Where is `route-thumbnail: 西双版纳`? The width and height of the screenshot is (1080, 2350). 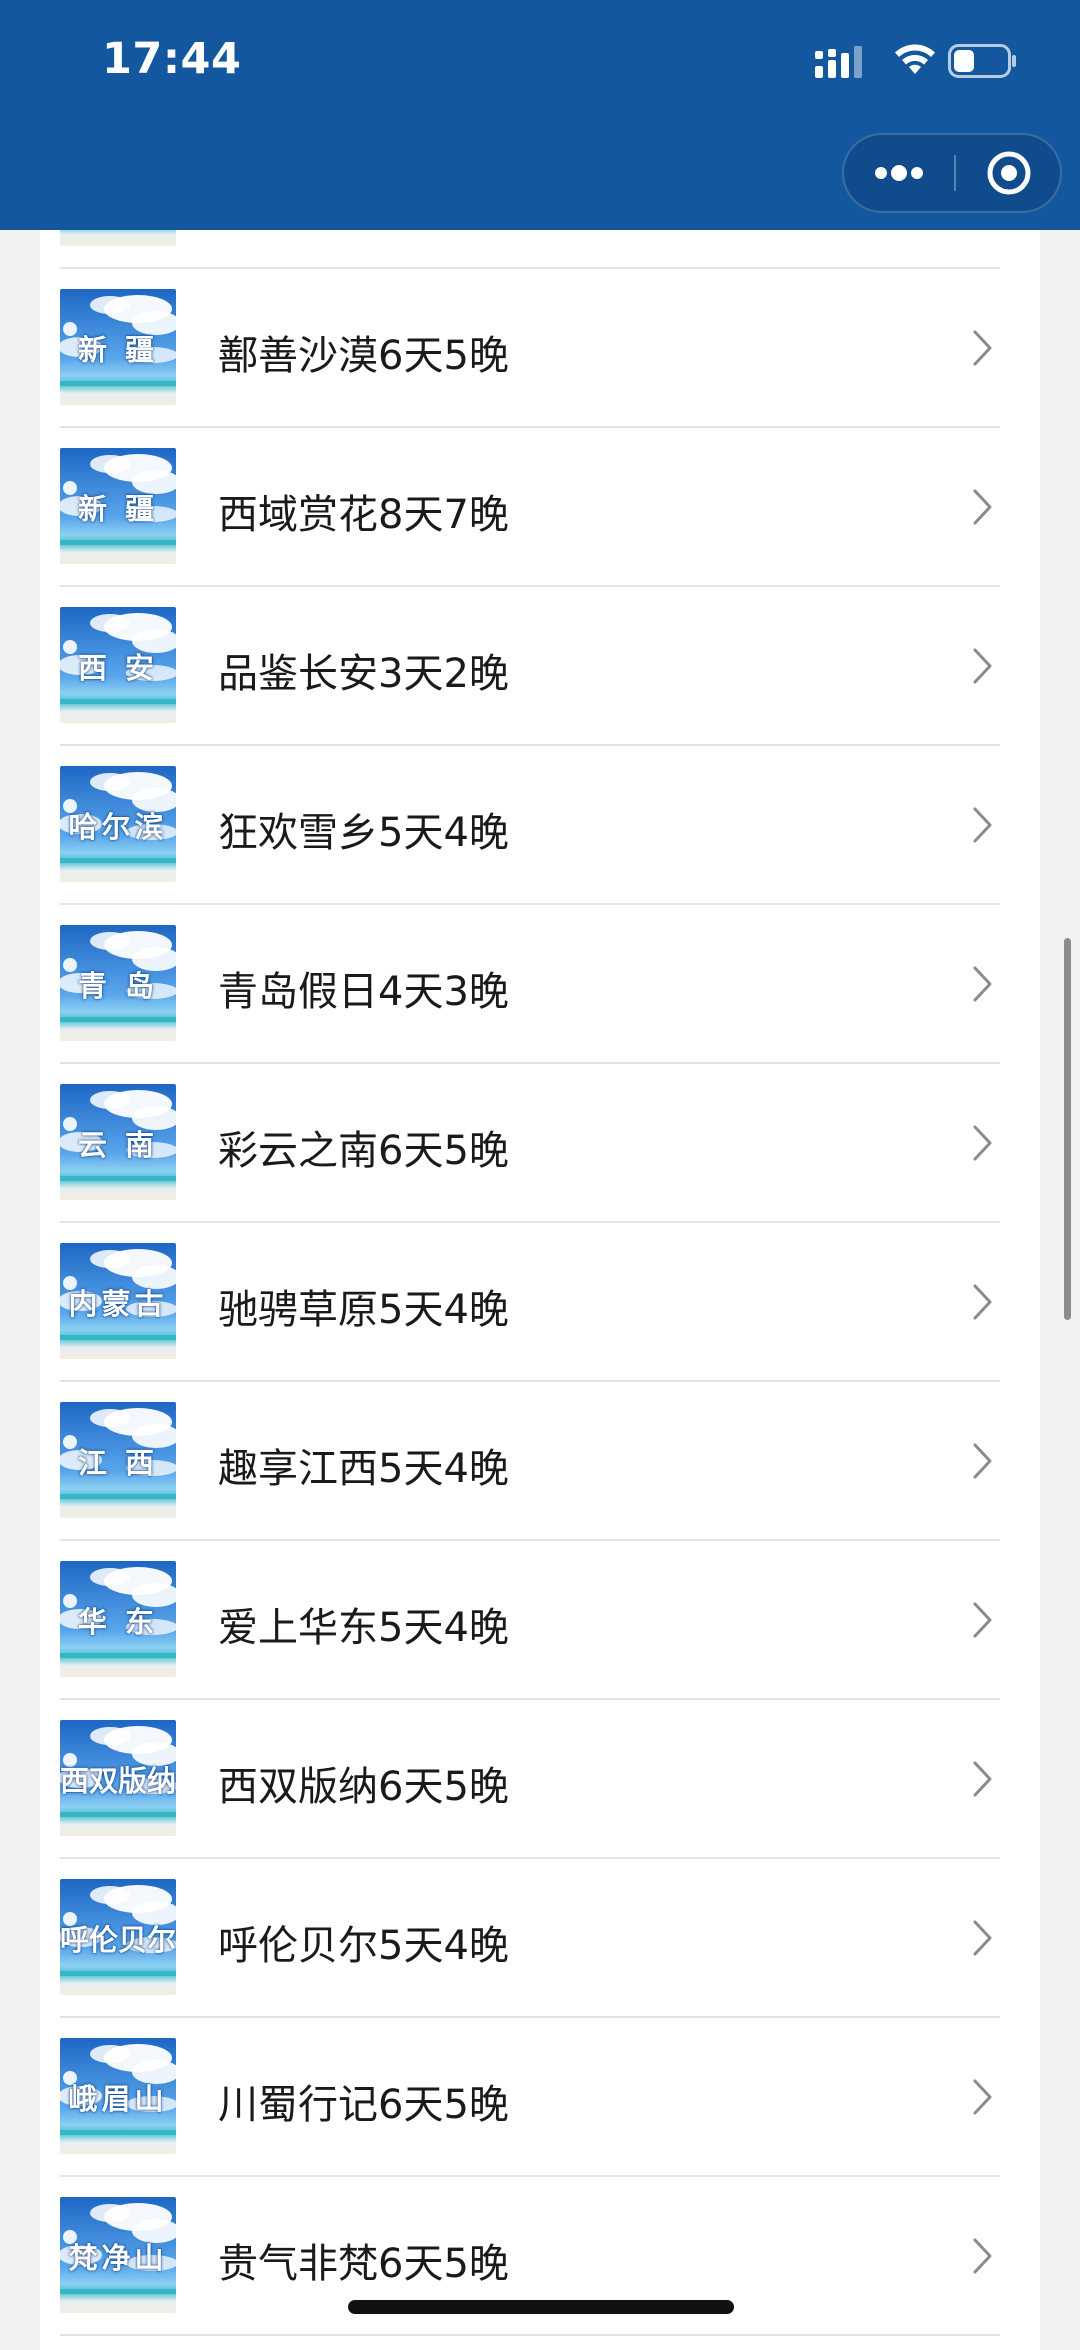 route-thumbnail: 西双版纳 is located at coordinates (118, 1778).